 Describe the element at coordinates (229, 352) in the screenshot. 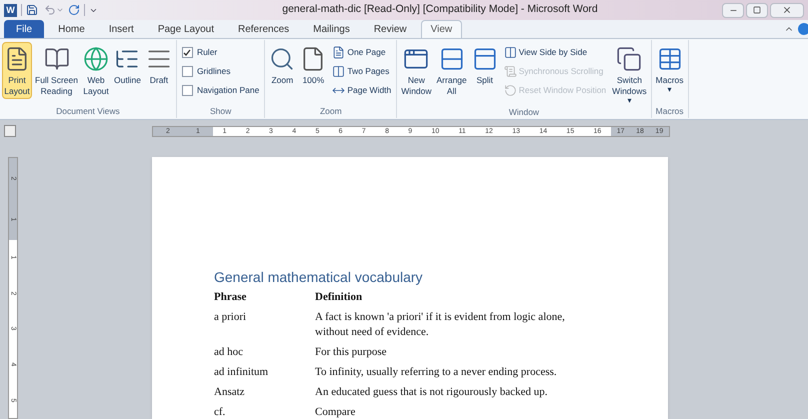

I see `table-cell-text: ad hoc` at that location.